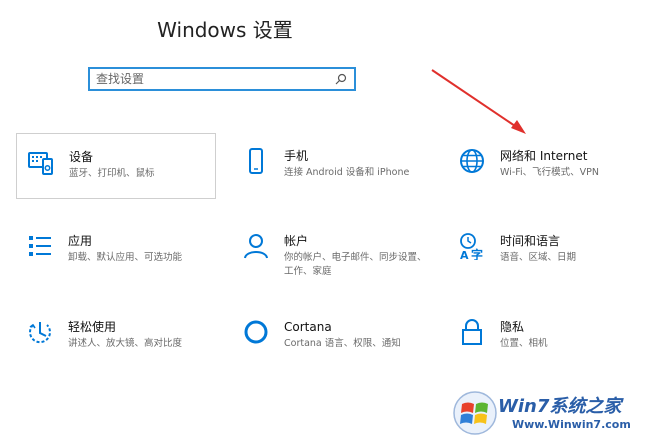 This screenshot has height=441, width=646. Describe the element at coordinates (256, 161) in the screenshot. I see `phone-icon` at that location.